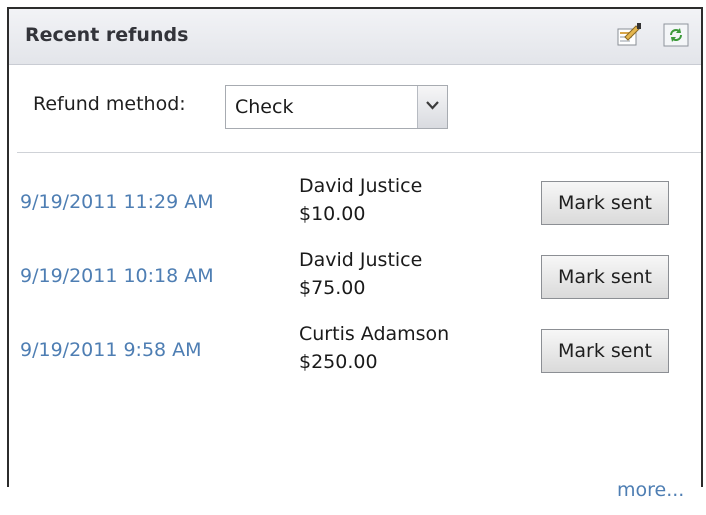  I want to click on dropdown-button, so click(432, 107).